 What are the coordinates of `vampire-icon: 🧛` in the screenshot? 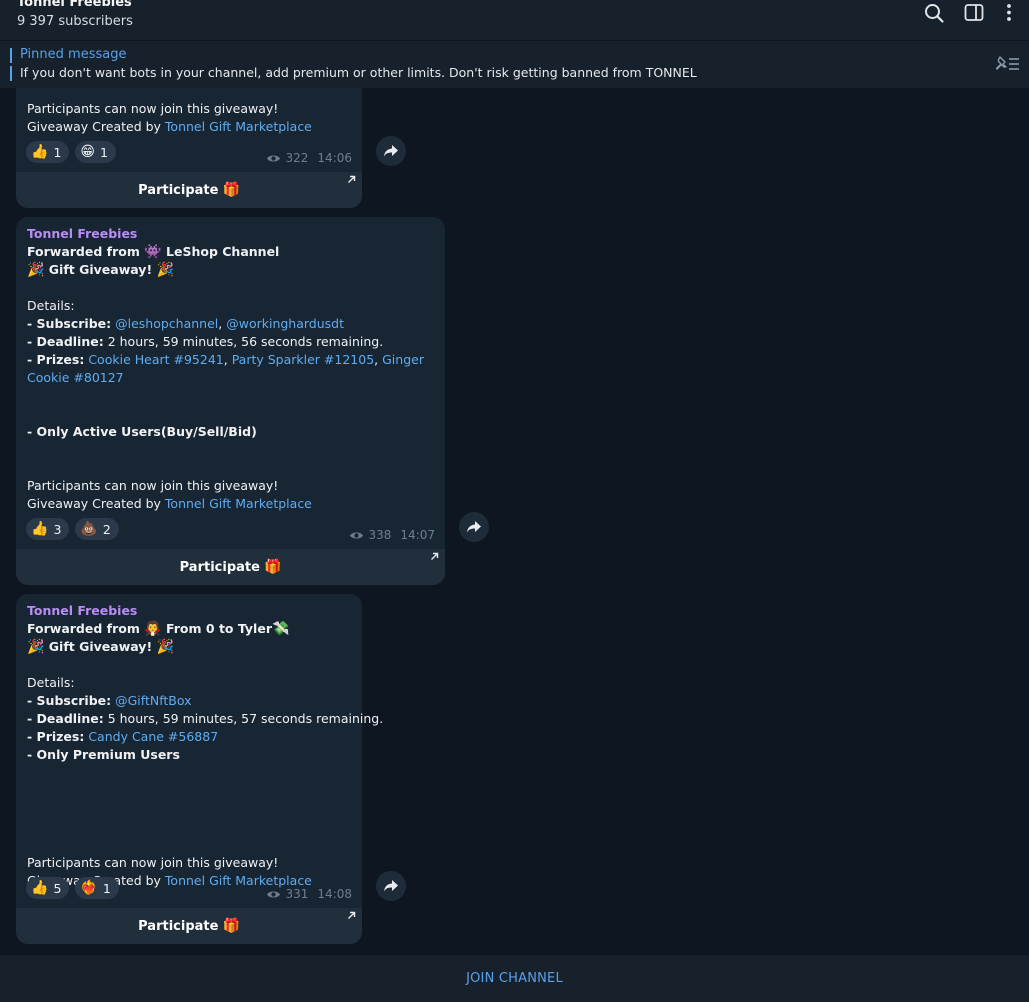 It's located at (153, 629).